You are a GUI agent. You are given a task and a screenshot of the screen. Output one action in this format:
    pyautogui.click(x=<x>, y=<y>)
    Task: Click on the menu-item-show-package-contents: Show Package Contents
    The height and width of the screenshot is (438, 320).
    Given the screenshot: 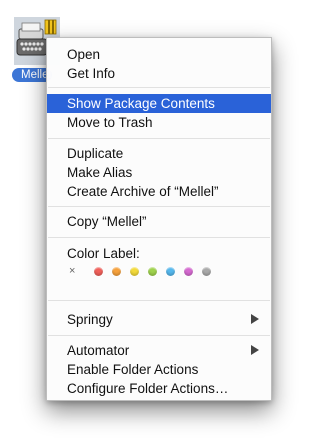 What is the action you would take?
    pyautogui.click(x=159, y=103)
    